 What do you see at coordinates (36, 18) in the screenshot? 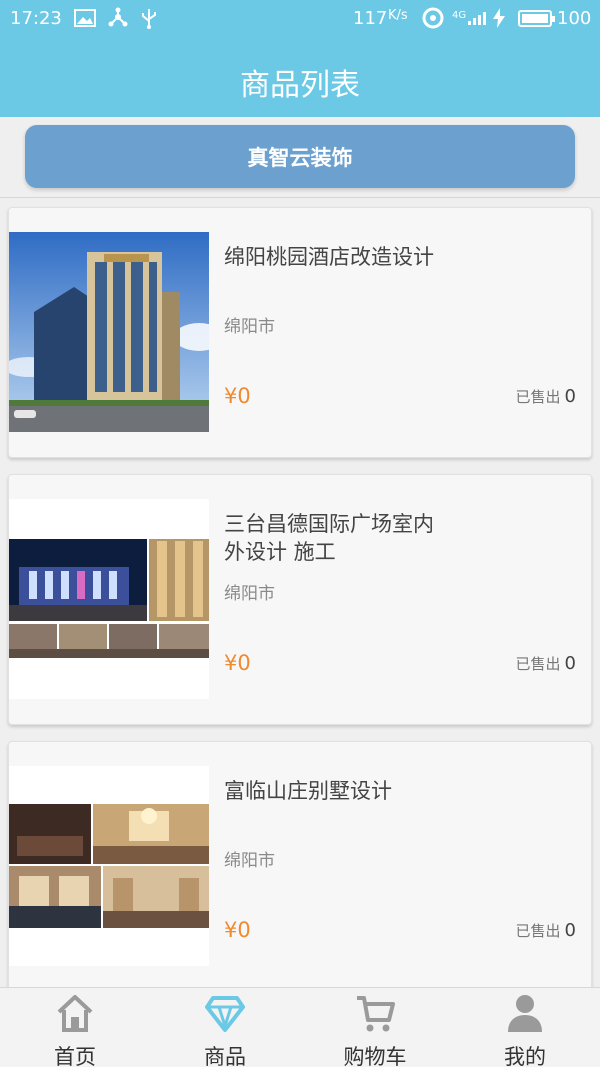
I see `status-time: 17:23` at bounding box center [36, 18].